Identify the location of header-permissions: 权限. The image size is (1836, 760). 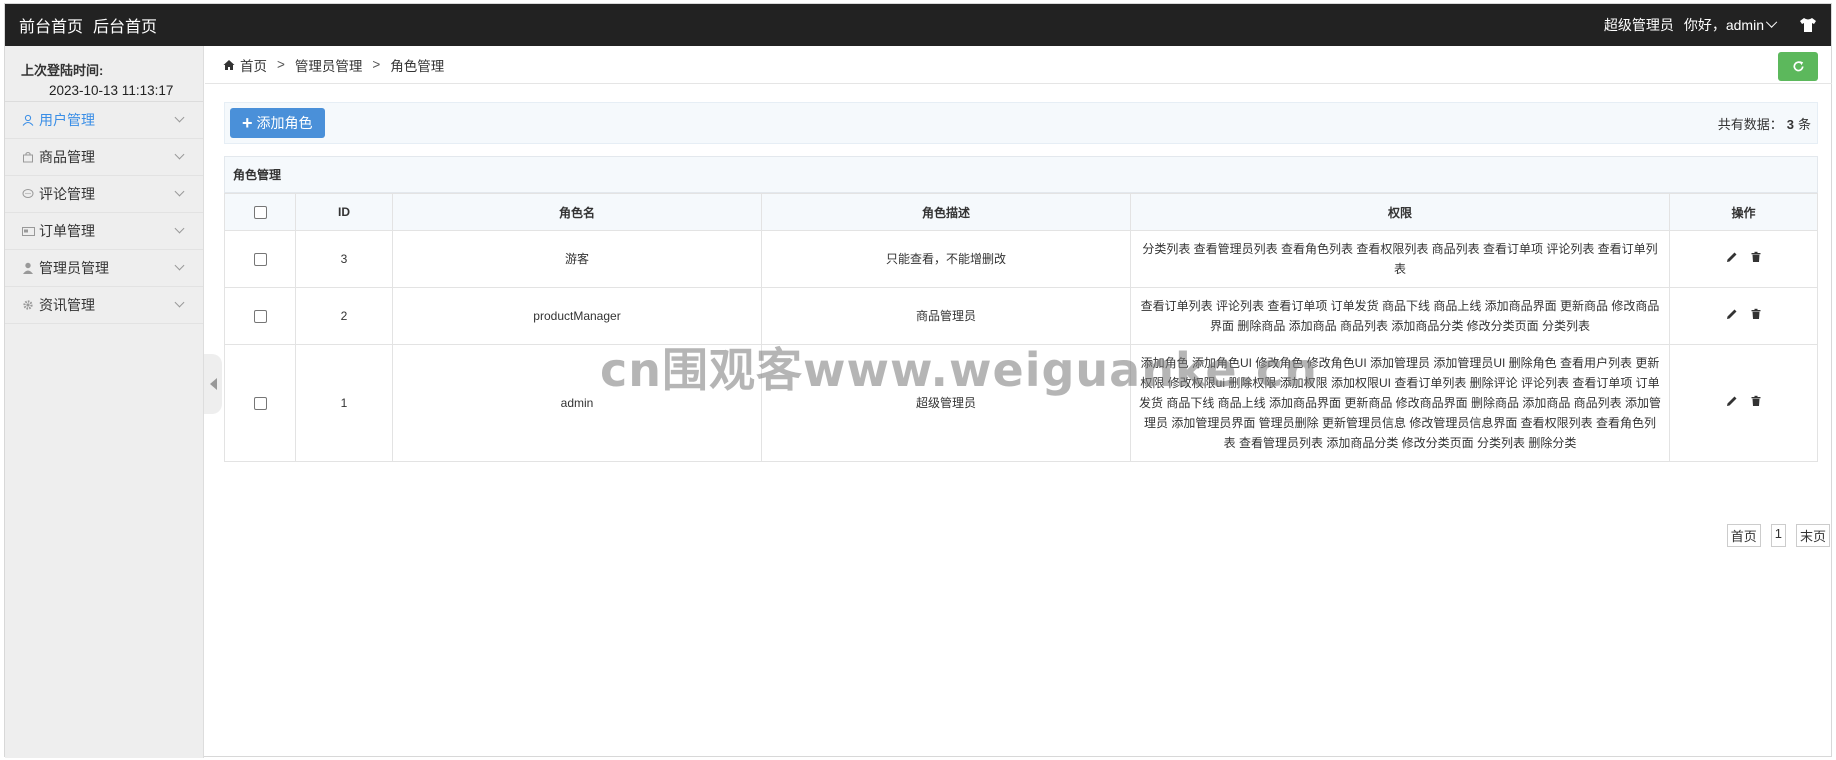
(1400, 212).